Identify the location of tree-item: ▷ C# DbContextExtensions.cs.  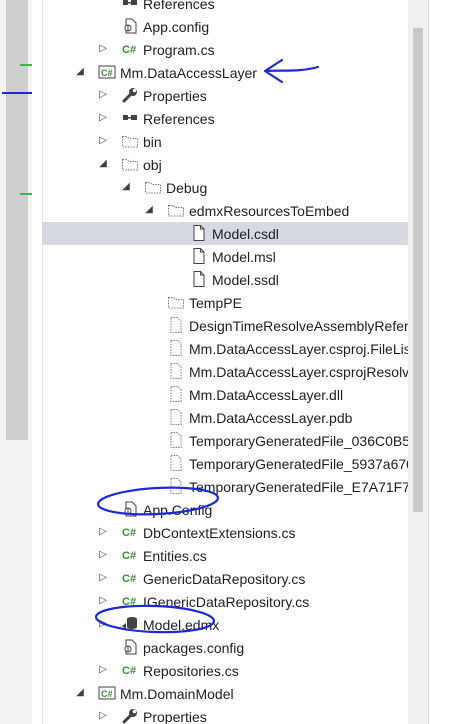
(225, 532).